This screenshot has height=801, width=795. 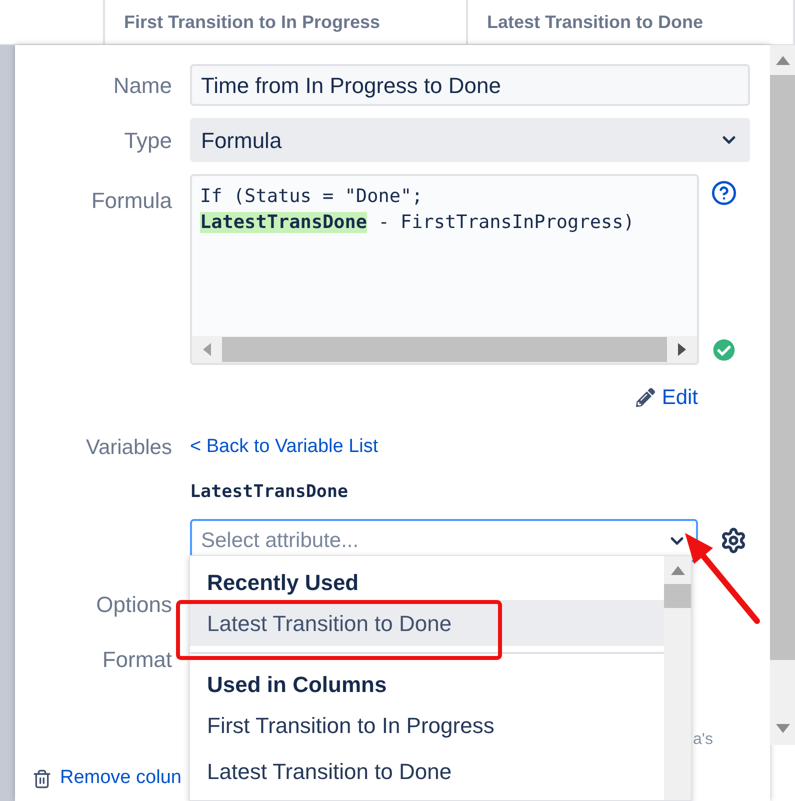 I want to click on field-label: Formula, so click(x=131, y=201).